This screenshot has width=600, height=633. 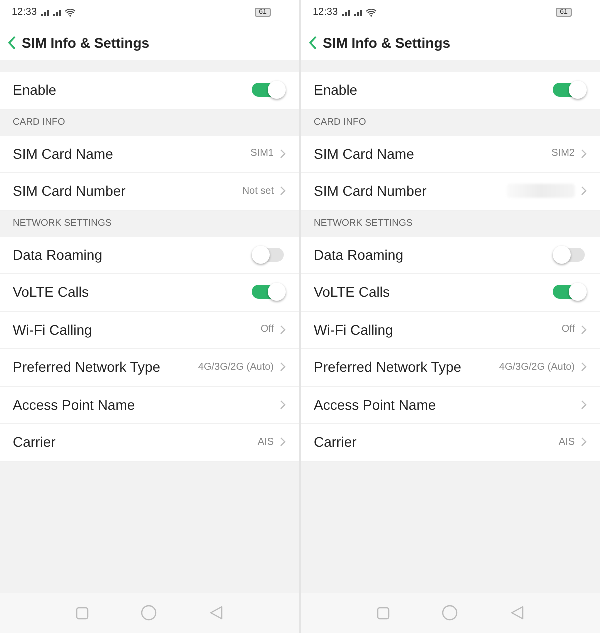 What do you see at coordinates (450, 154) in the screenshot?
I see `setting-row: SIM Card Name SIM2` at bounding box center [450, 154].